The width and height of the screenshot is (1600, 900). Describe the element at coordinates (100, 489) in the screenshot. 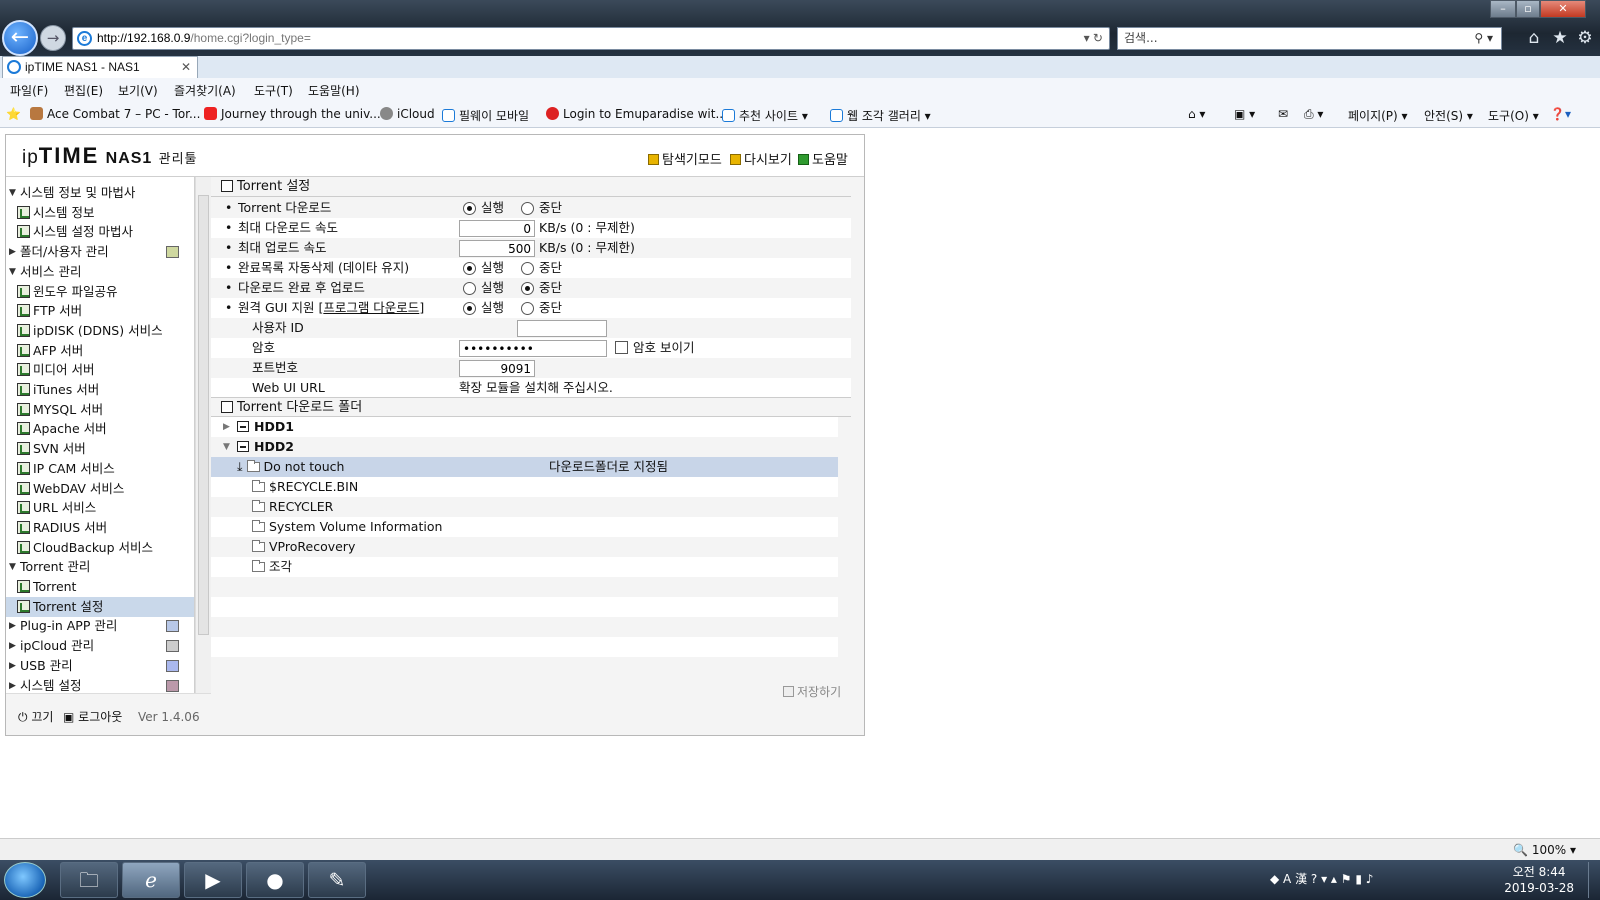

I see `sidebar-item: WebDAV 서비스` at that location.